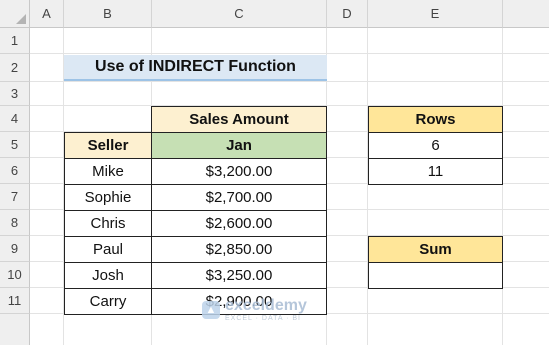 The image size is (549, 345). Describe the element at coordinates (435, 119) in the screenshot. I see `rows-header: Rows` at that location.